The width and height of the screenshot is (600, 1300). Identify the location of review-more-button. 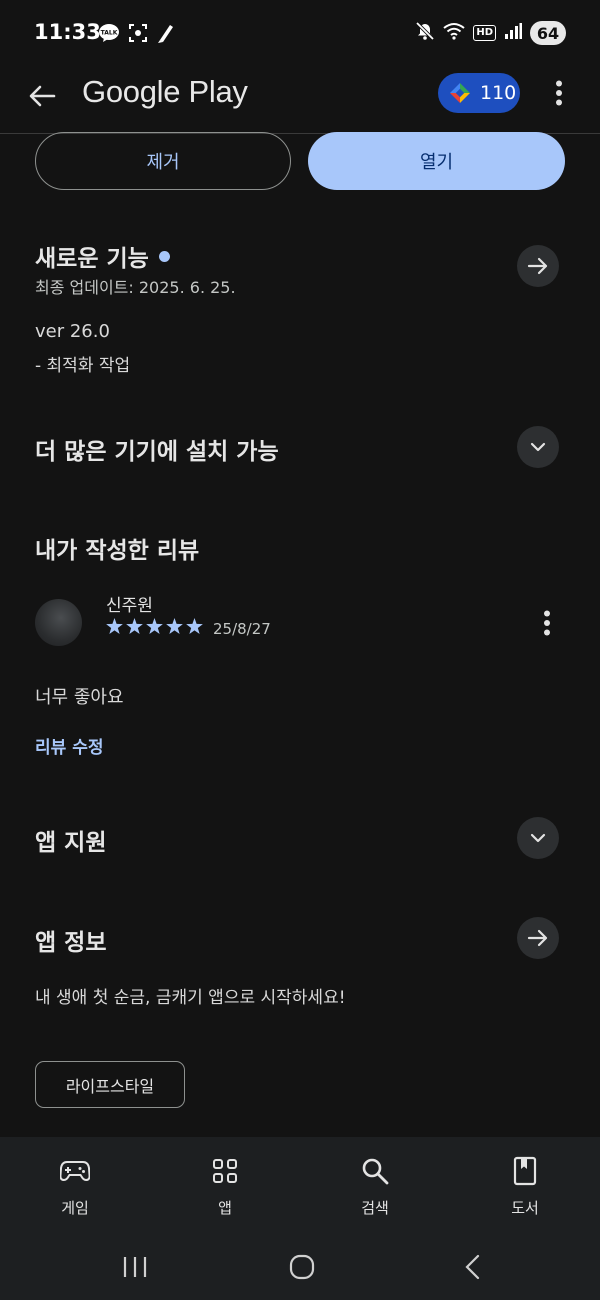
(547, 623).